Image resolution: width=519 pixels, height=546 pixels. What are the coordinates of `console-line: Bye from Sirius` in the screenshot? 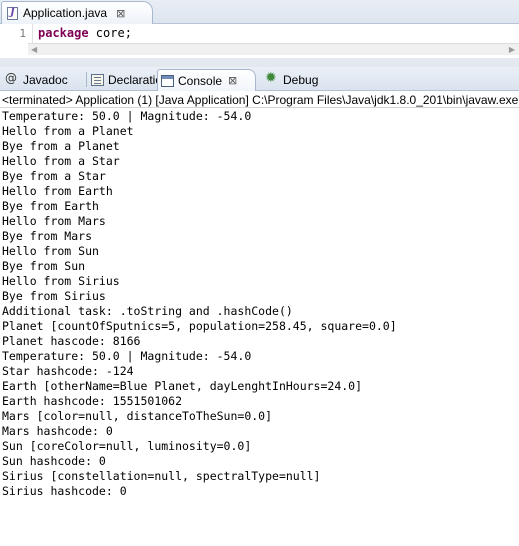 It's located at (54, 296).